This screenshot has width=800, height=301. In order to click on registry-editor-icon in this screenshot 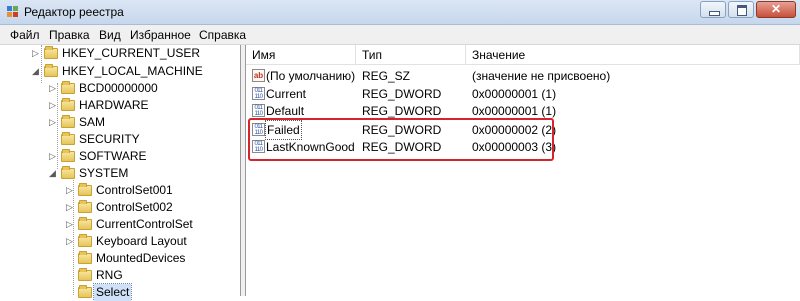, I will do `click(12, 11)`.